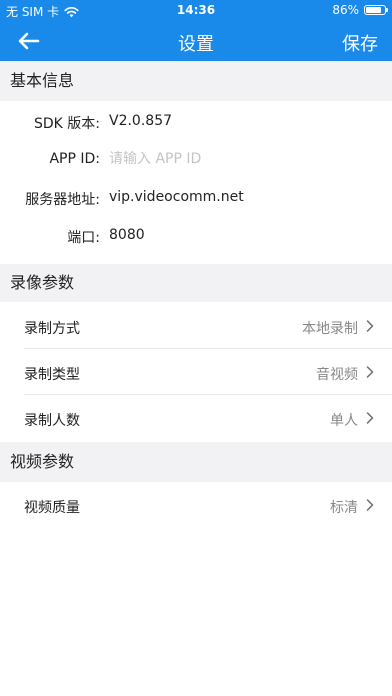 The height and width of the screenshot is (696, 392). I want to click on server-address-value: vip.videocomm.net, so click(176, 197).